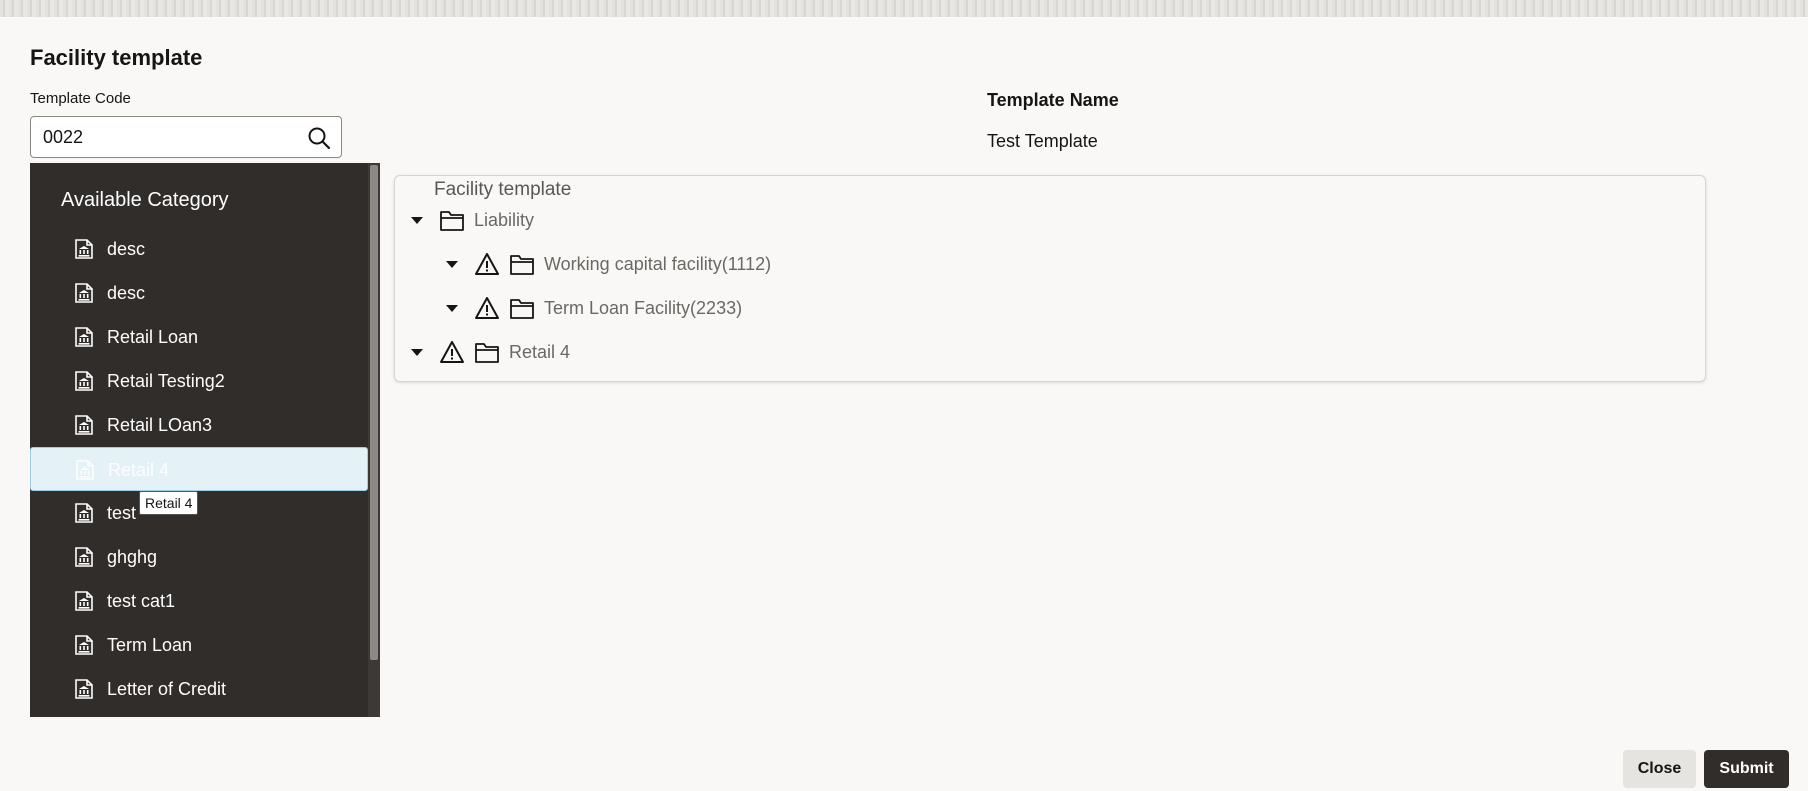 Image resolution: width=1808 pixels, height=791 pixels. What do you see at coordinates (160, 425) in the screenshot?
I see `category-item-label: Retail LOan3` at bounding box center [160, 425].